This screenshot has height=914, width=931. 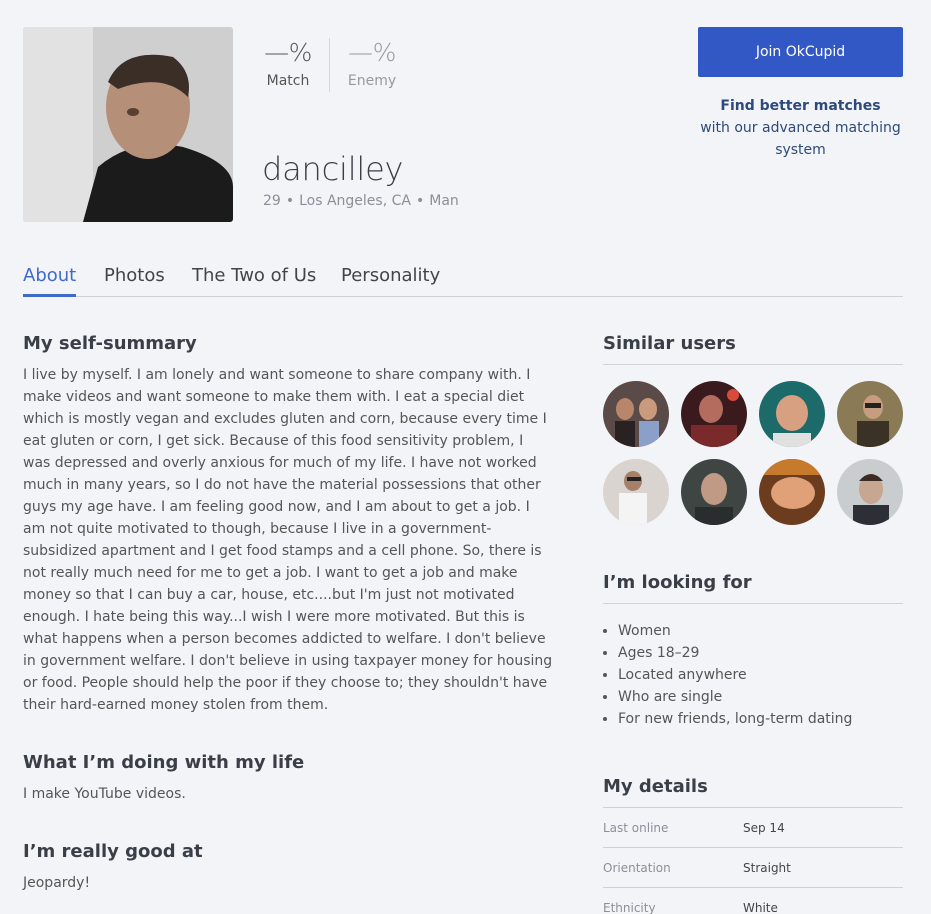 I want to click on profile-photo-image, so click(x=128, y=124).